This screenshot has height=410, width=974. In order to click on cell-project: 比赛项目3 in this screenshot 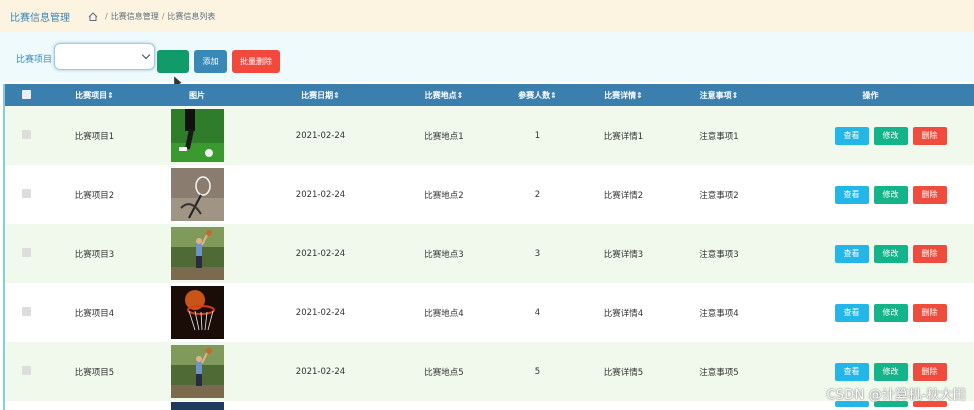, I will do `click(94, 254)`.